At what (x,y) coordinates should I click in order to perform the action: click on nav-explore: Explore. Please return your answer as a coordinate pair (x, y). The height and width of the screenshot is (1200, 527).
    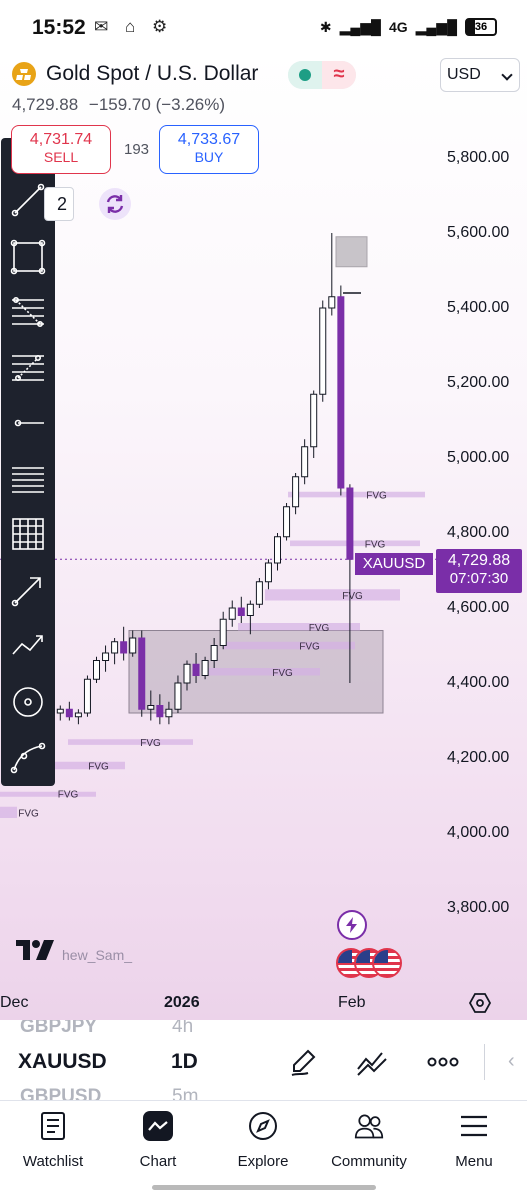
    Looking at the image, I should click on (263, 1140).